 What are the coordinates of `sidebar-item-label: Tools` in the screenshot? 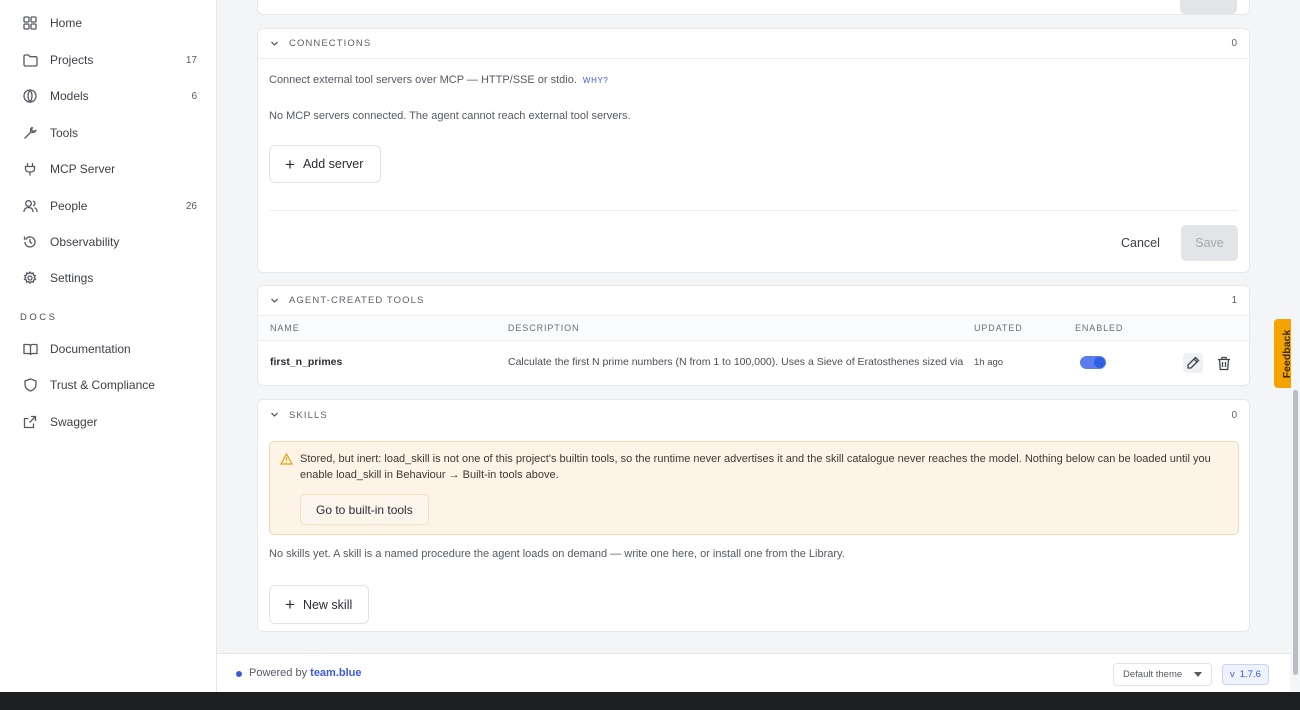 It's located at (64, 133).